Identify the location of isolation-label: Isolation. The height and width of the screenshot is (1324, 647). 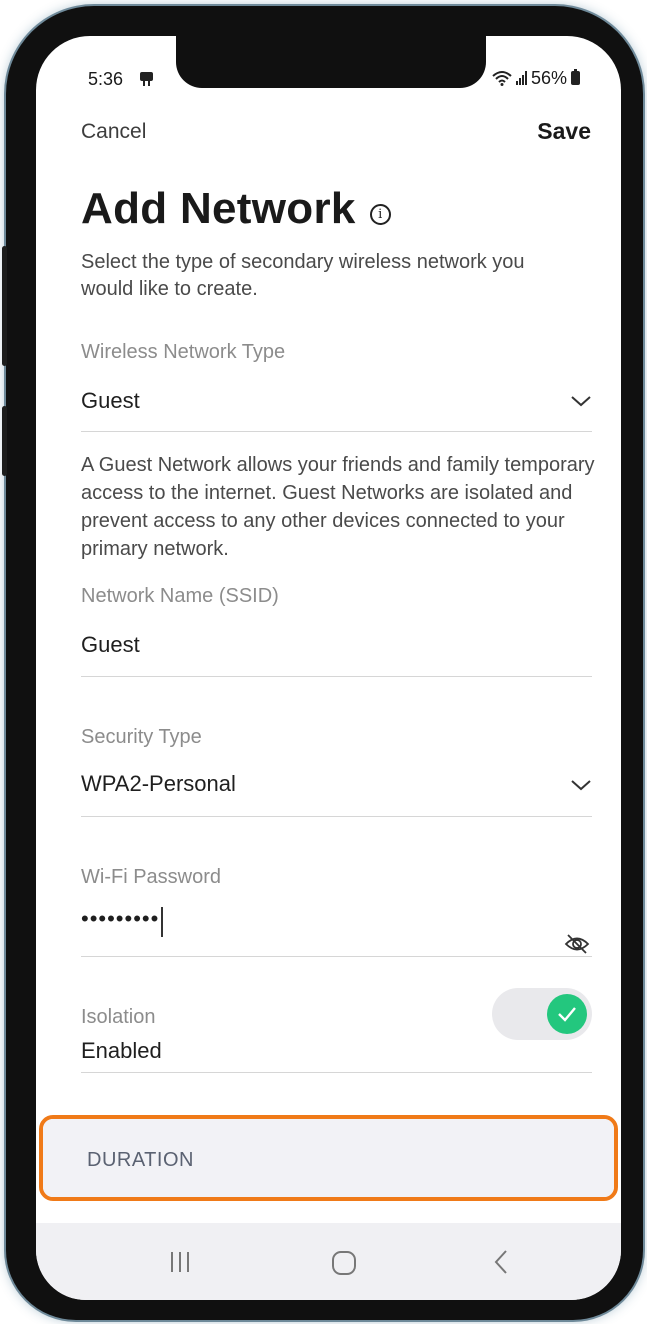
(118, 1017).